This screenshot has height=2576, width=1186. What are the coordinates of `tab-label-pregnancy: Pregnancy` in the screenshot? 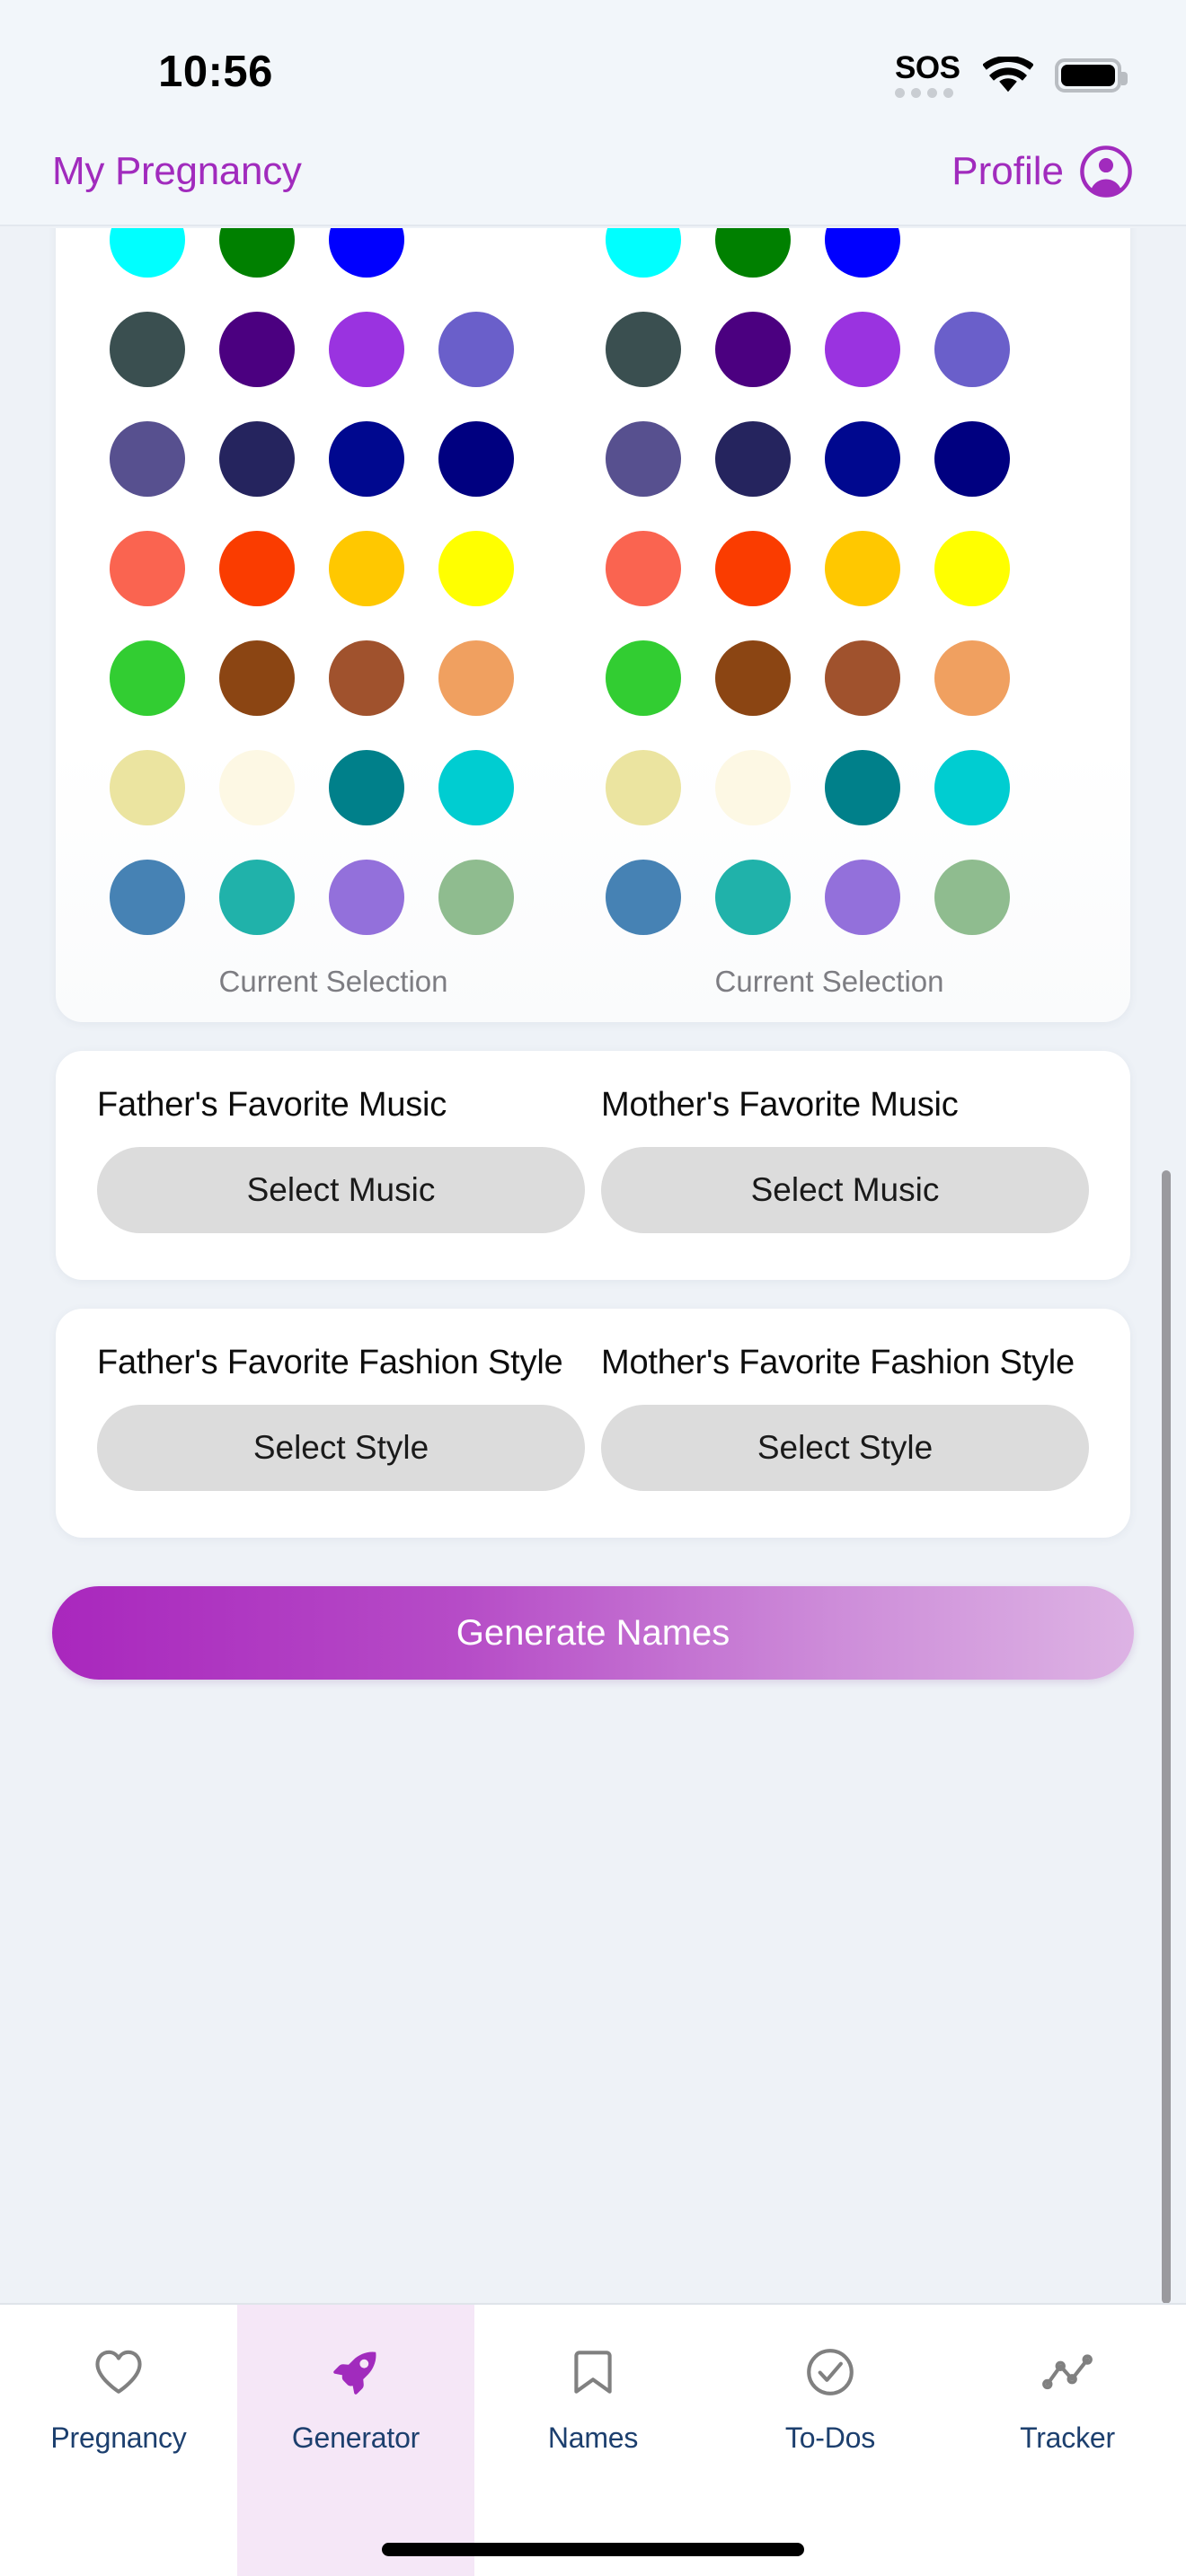 It's located at (118, 2438).